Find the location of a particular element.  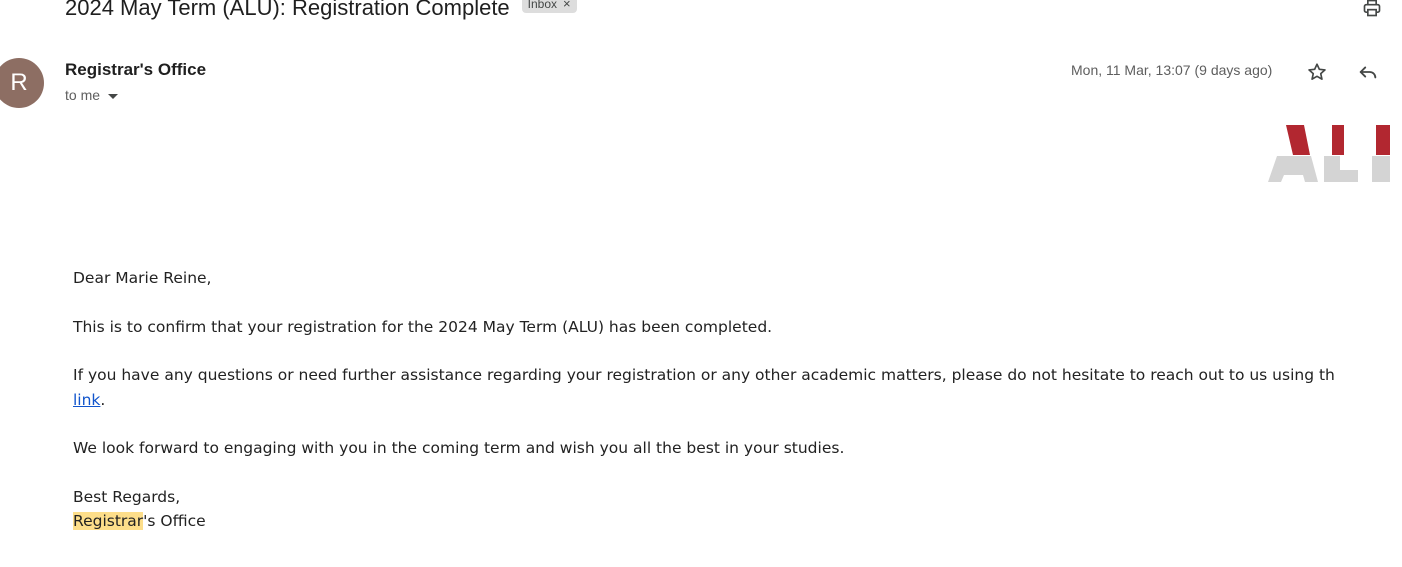

print-icon is located at coordinates (1372, 8).